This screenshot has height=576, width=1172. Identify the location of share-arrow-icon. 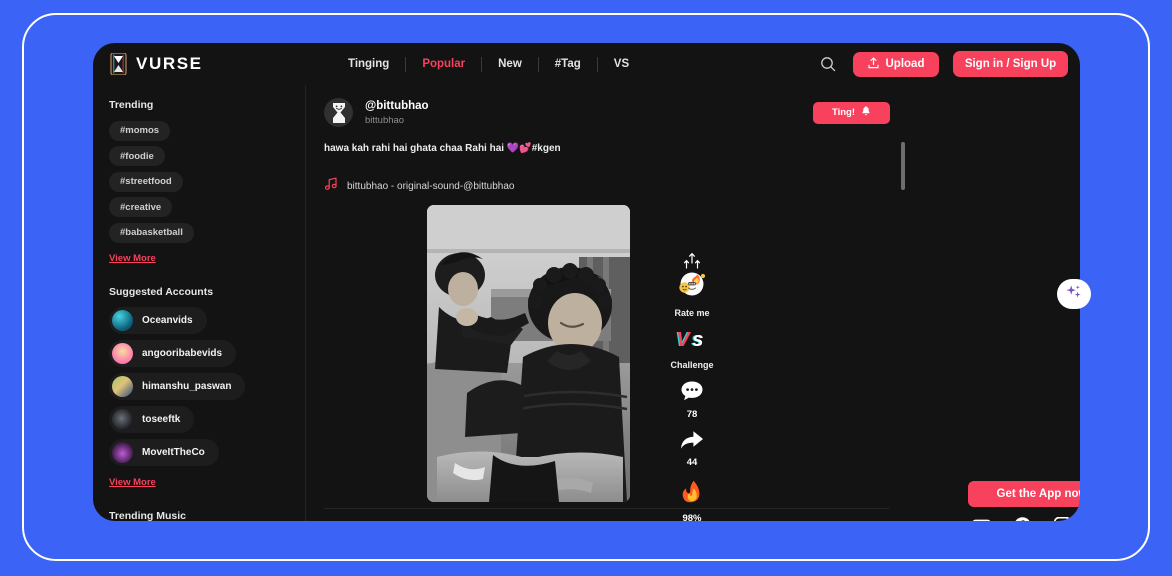
(692, 442).